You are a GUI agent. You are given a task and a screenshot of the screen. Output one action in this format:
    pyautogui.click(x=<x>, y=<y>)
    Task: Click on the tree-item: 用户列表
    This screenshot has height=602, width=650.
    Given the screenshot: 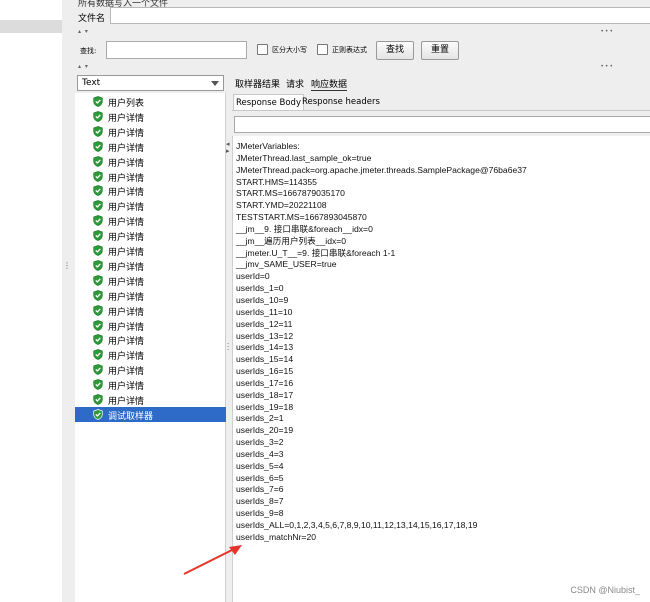 What is the action you would take?
    pyautogui.click(x=150, y=101)
    